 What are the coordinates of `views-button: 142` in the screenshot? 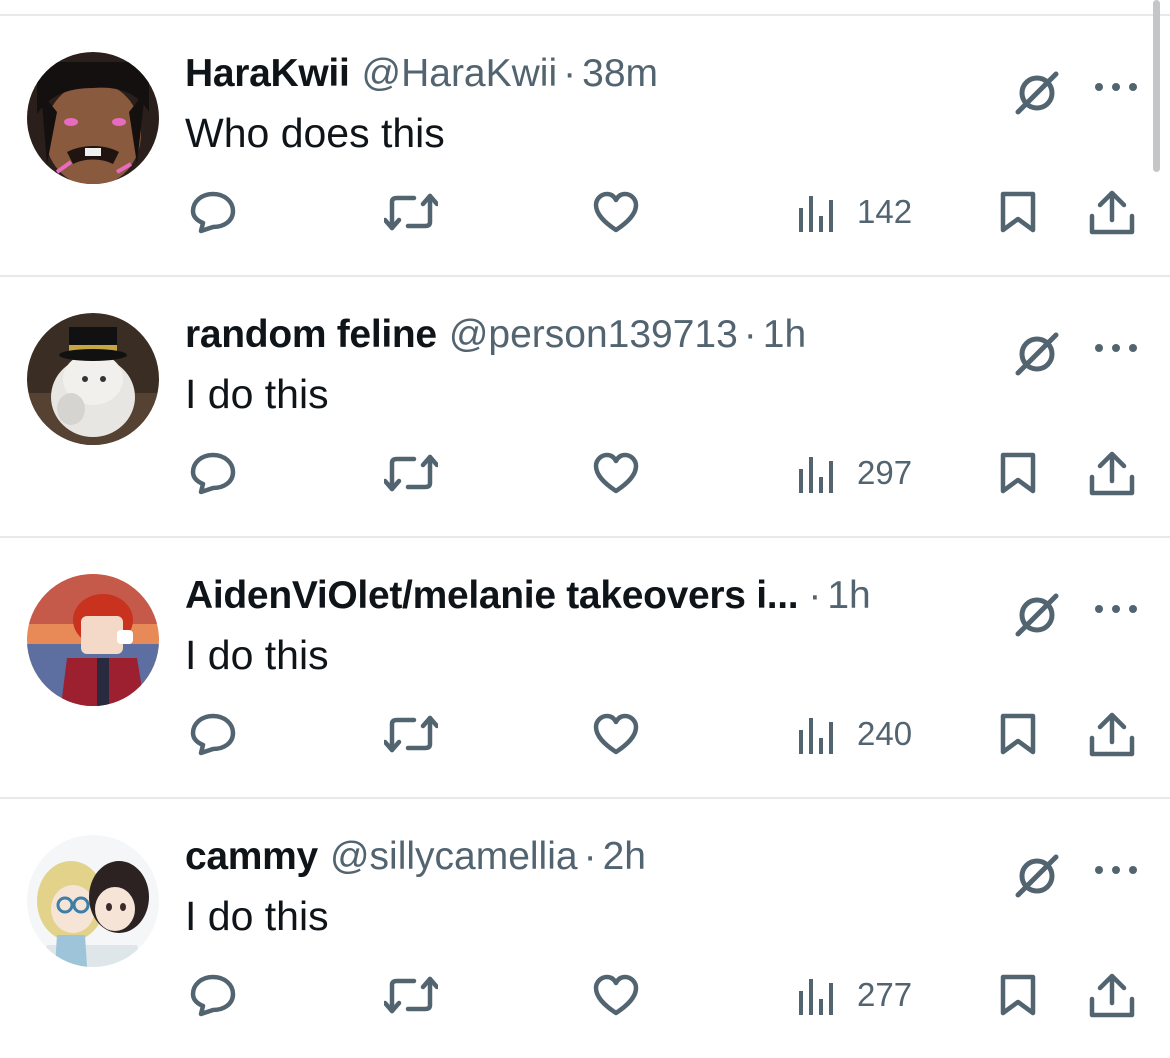 It's located at (854, 212).